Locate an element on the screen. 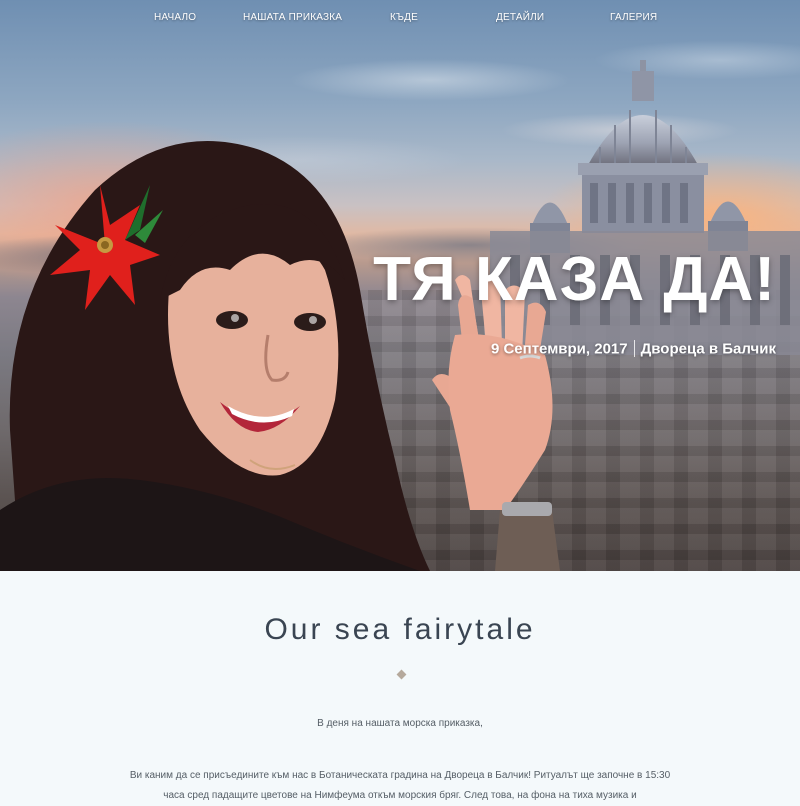  diamond-divider-icon is located at coordinates (401, 674).